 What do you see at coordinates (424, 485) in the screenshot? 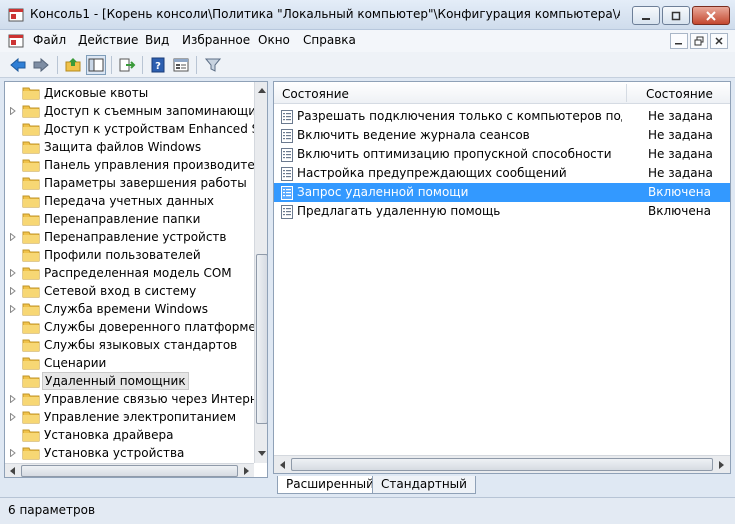
I see `tab-standard: Стандартный` at bounding box center [424, 485].